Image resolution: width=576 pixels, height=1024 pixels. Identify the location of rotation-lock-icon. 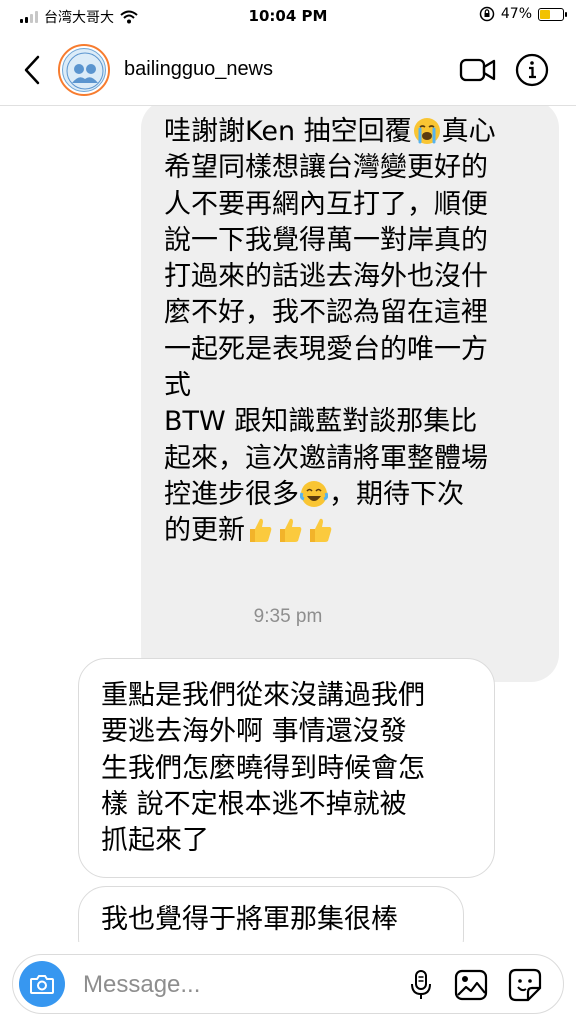
(487, 14).